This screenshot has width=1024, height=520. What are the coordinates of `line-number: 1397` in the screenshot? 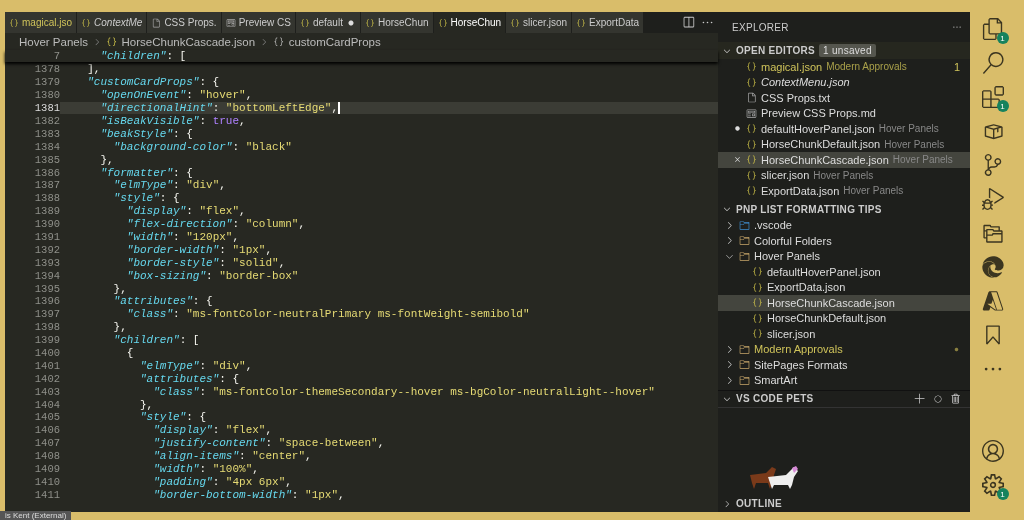 It's located at (47, 314).